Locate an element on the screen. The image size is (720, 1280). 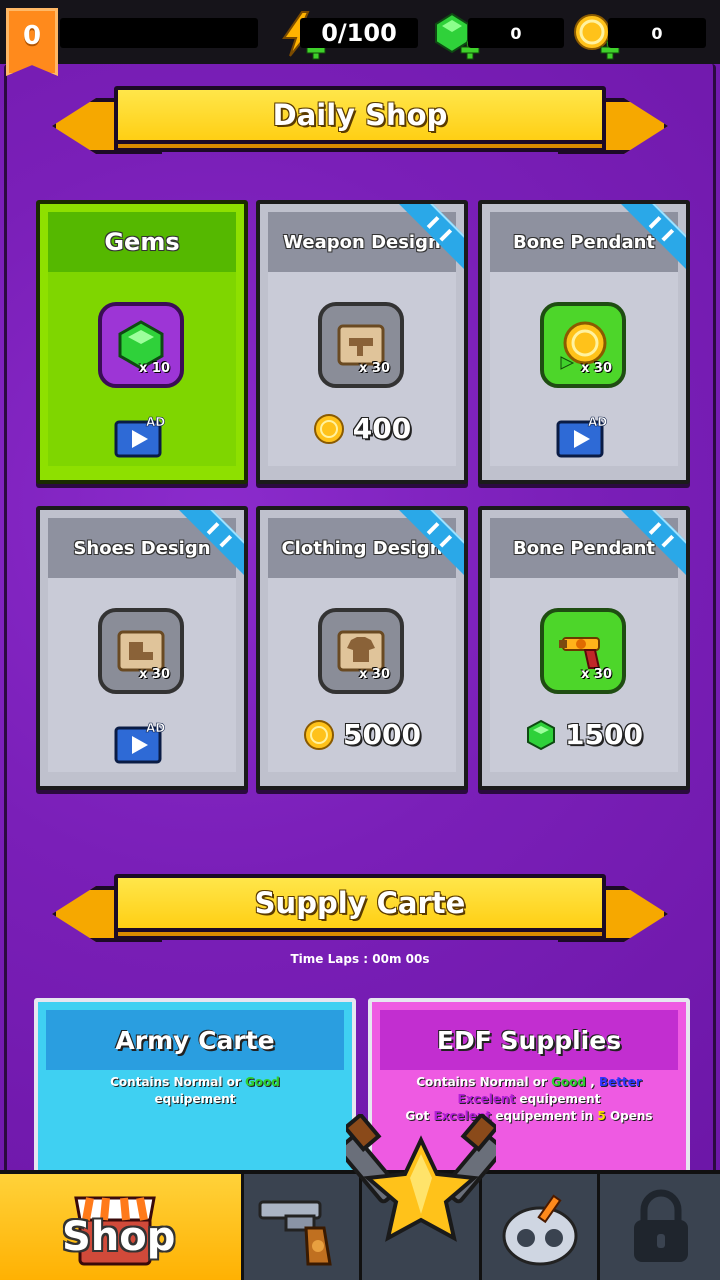
star-emblem-icon is located at coordinates (421, 1189).